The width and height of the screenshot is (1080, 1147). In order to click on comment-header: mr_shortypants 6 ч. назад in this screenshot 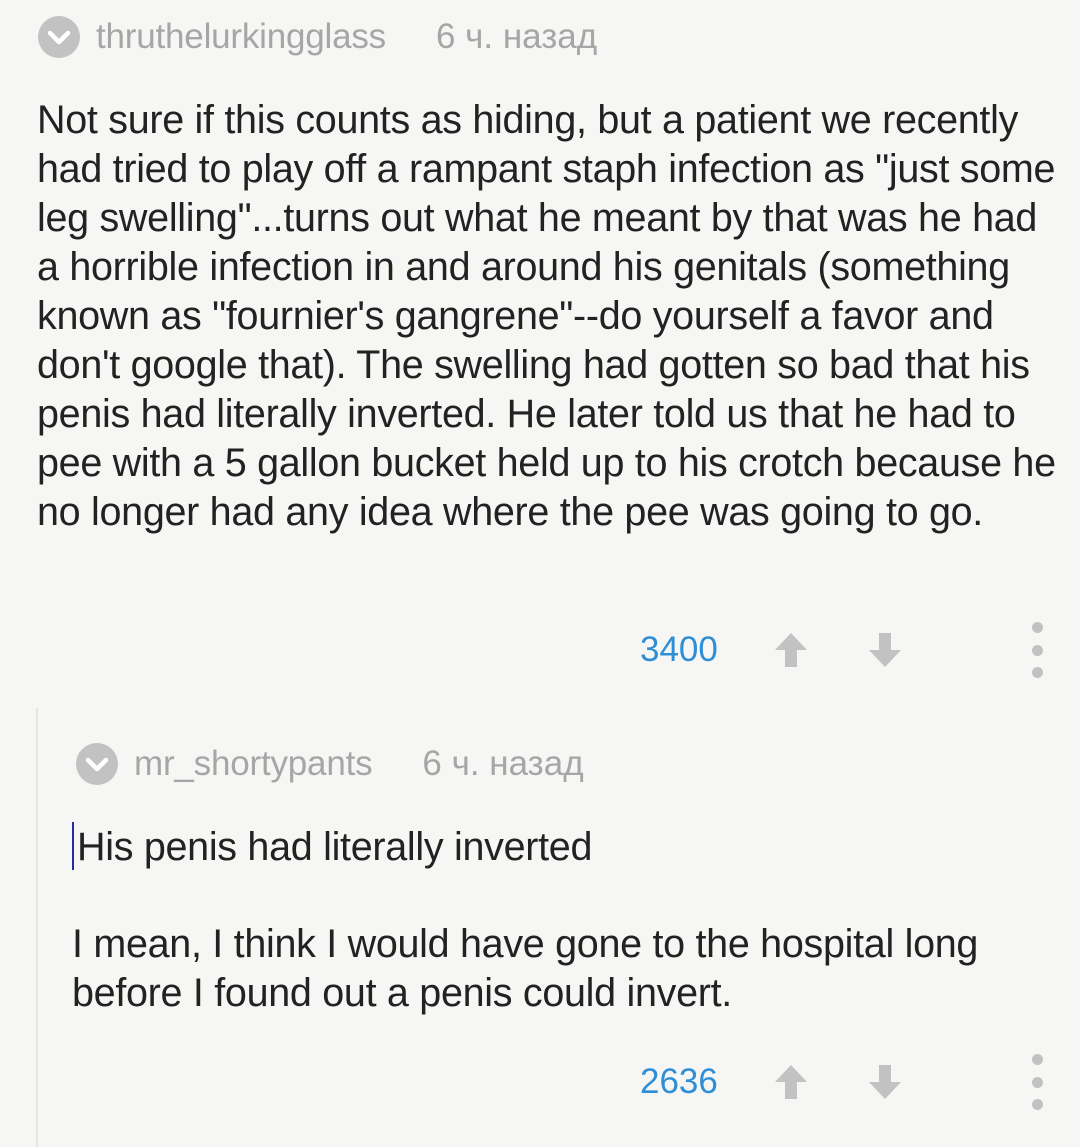, I will do `click(330, 764)`.